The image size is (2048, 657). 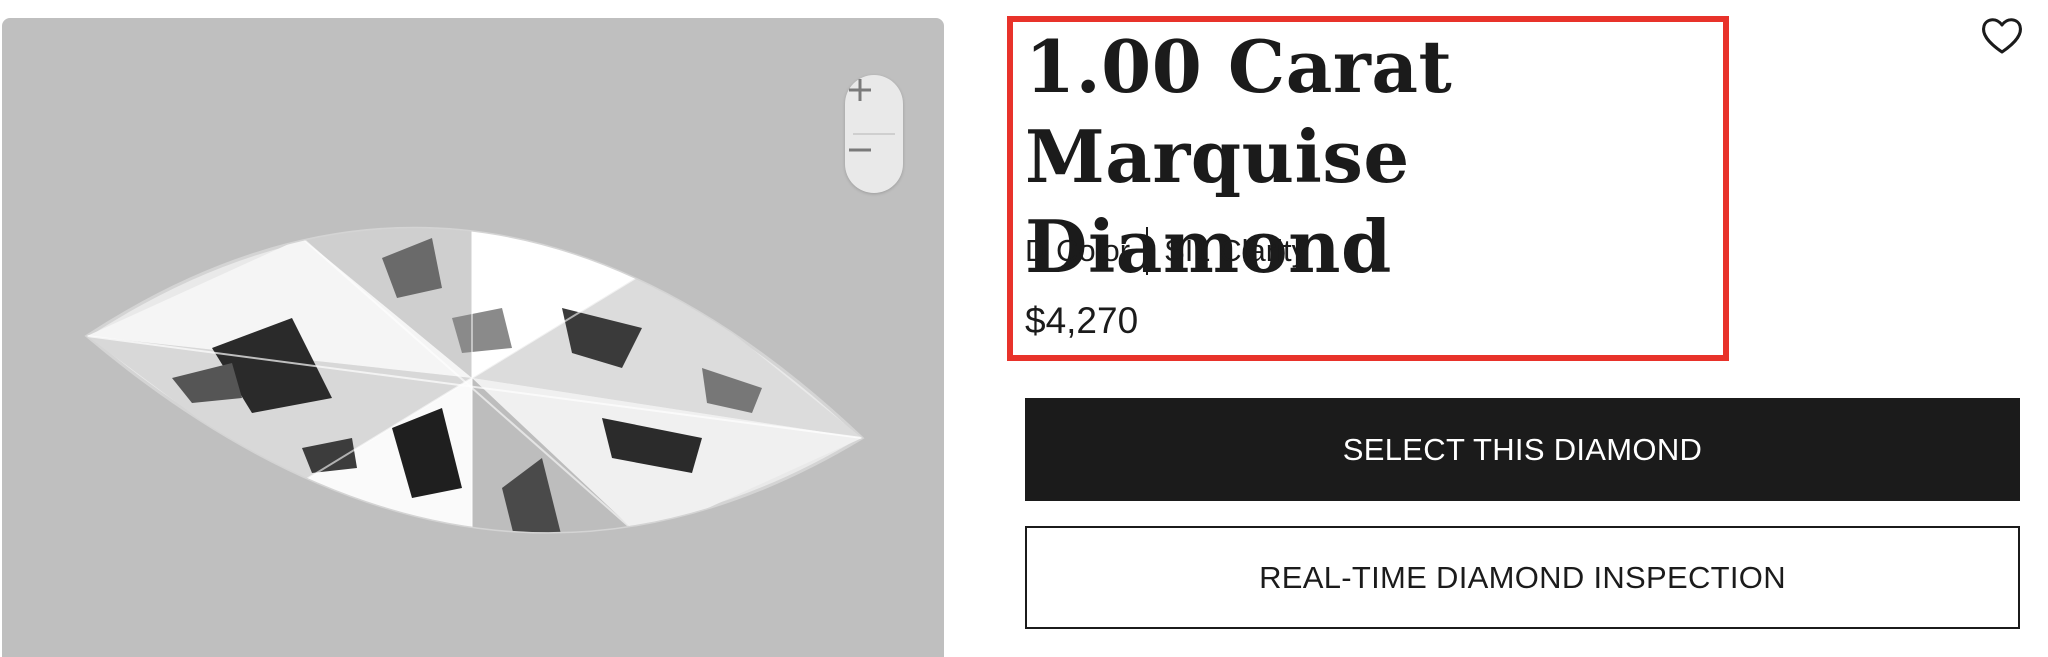 What do you see at coordinates (1522, 577) in the screenshot?
I see `diamond-inspection-button: REAL-TIME DIAMOND INSPECTION` at bounding box center [1522, 577].